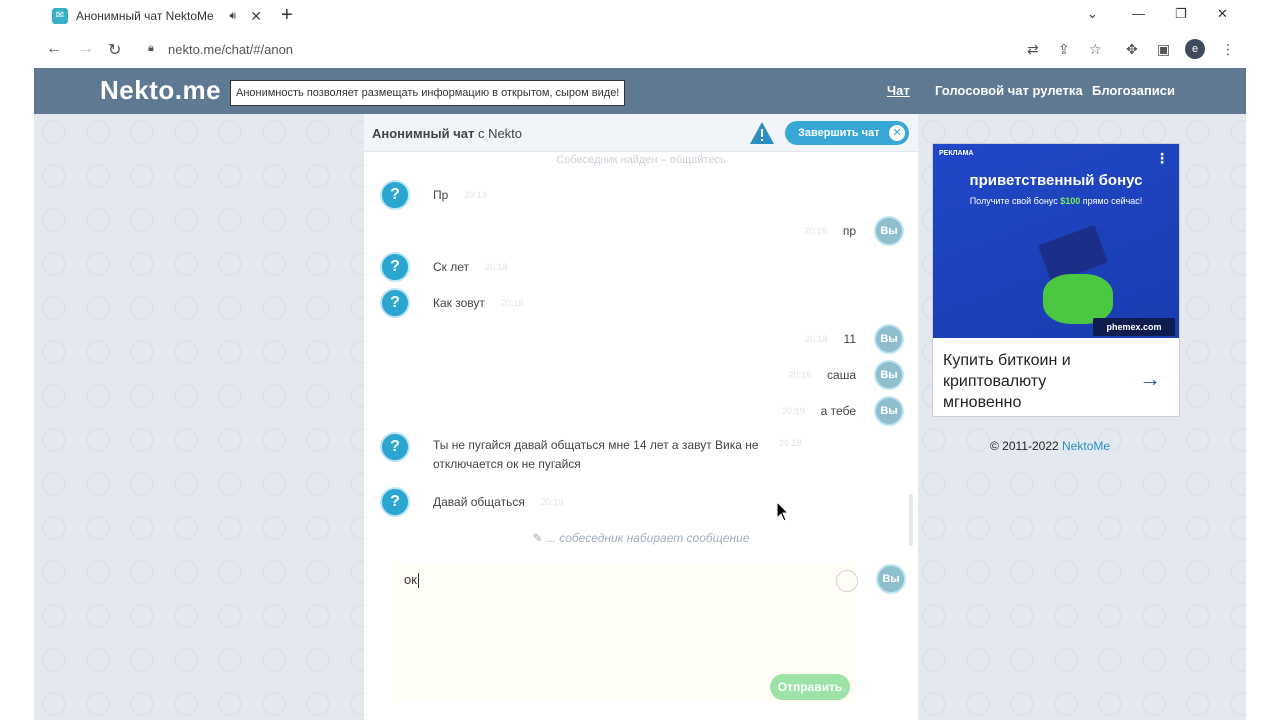 This screenshot has height=720, width=1280. What do you see at coordinates (145, 16) in the screenshot?
I see `tab-title: Анонимный чат NektoMe` at bounding box center [145, 16].